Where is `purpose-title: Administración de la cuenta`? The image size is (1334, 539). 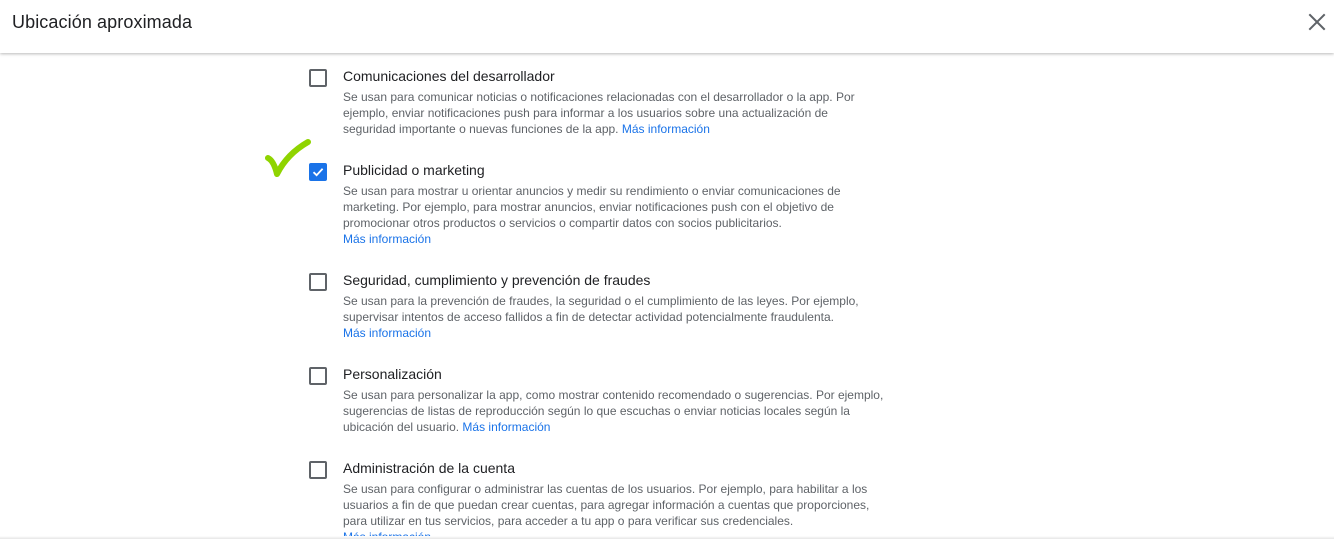
purpose-title: Administración de la cuenta is located at coordinates (429, 468).